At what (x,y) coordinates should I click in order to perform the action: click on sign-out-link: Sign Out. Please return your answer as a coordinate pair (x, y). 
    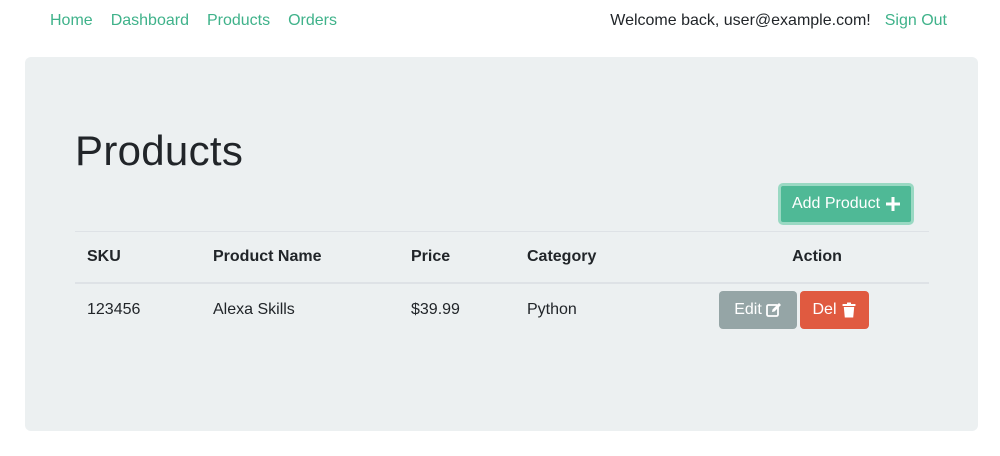
    Looking at the image, I should click on (916, 21).